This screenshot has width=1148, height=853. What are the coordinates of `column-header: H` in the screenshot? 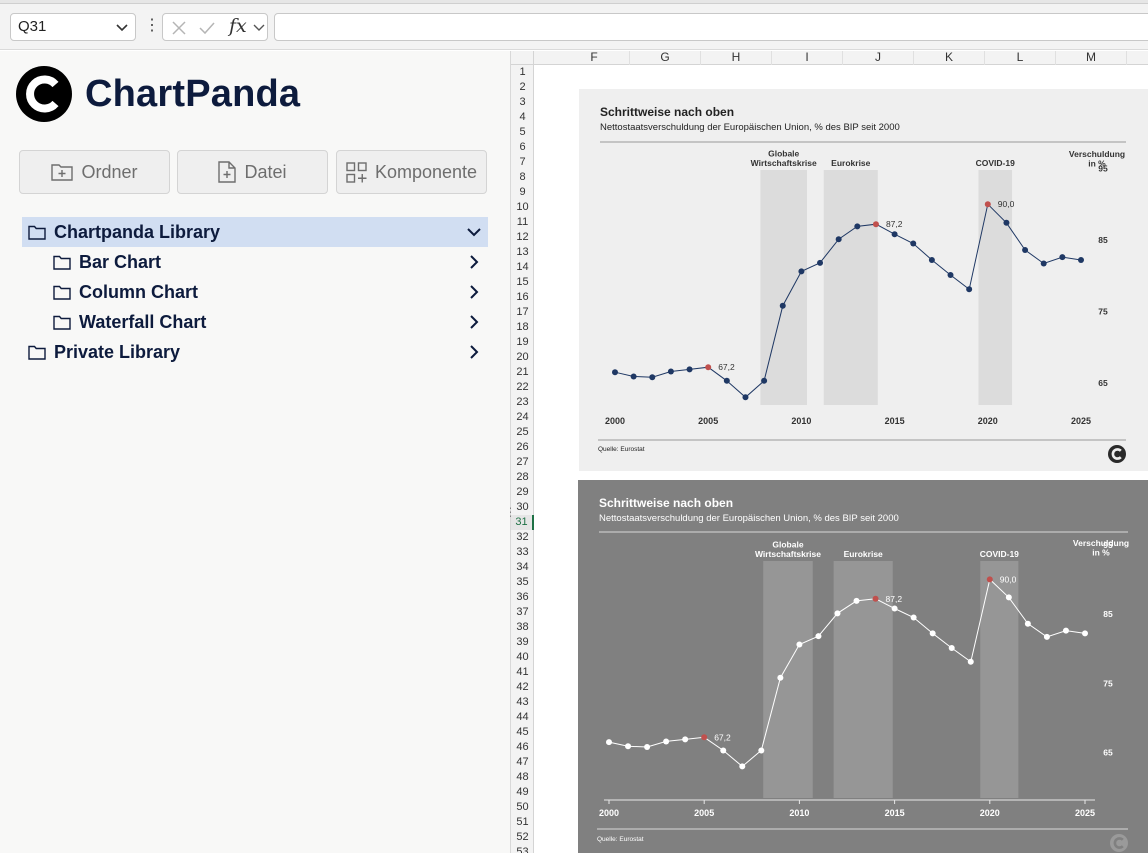 It's located at (736, 58).